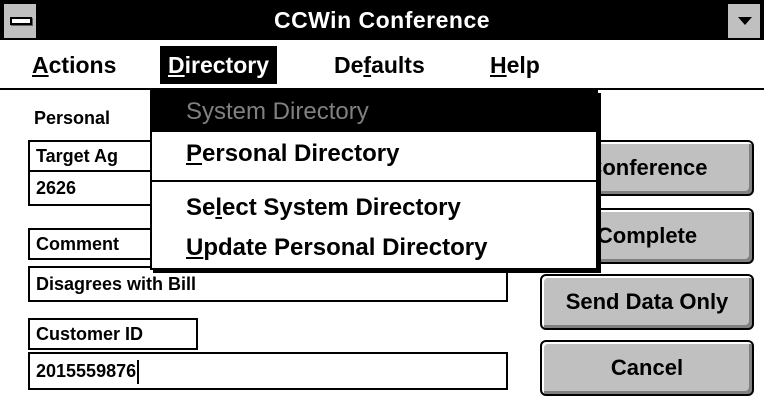 The height and width of the screenshot is (410, 764). I want to click on target-agent-field: 2626, so click(91, 189).